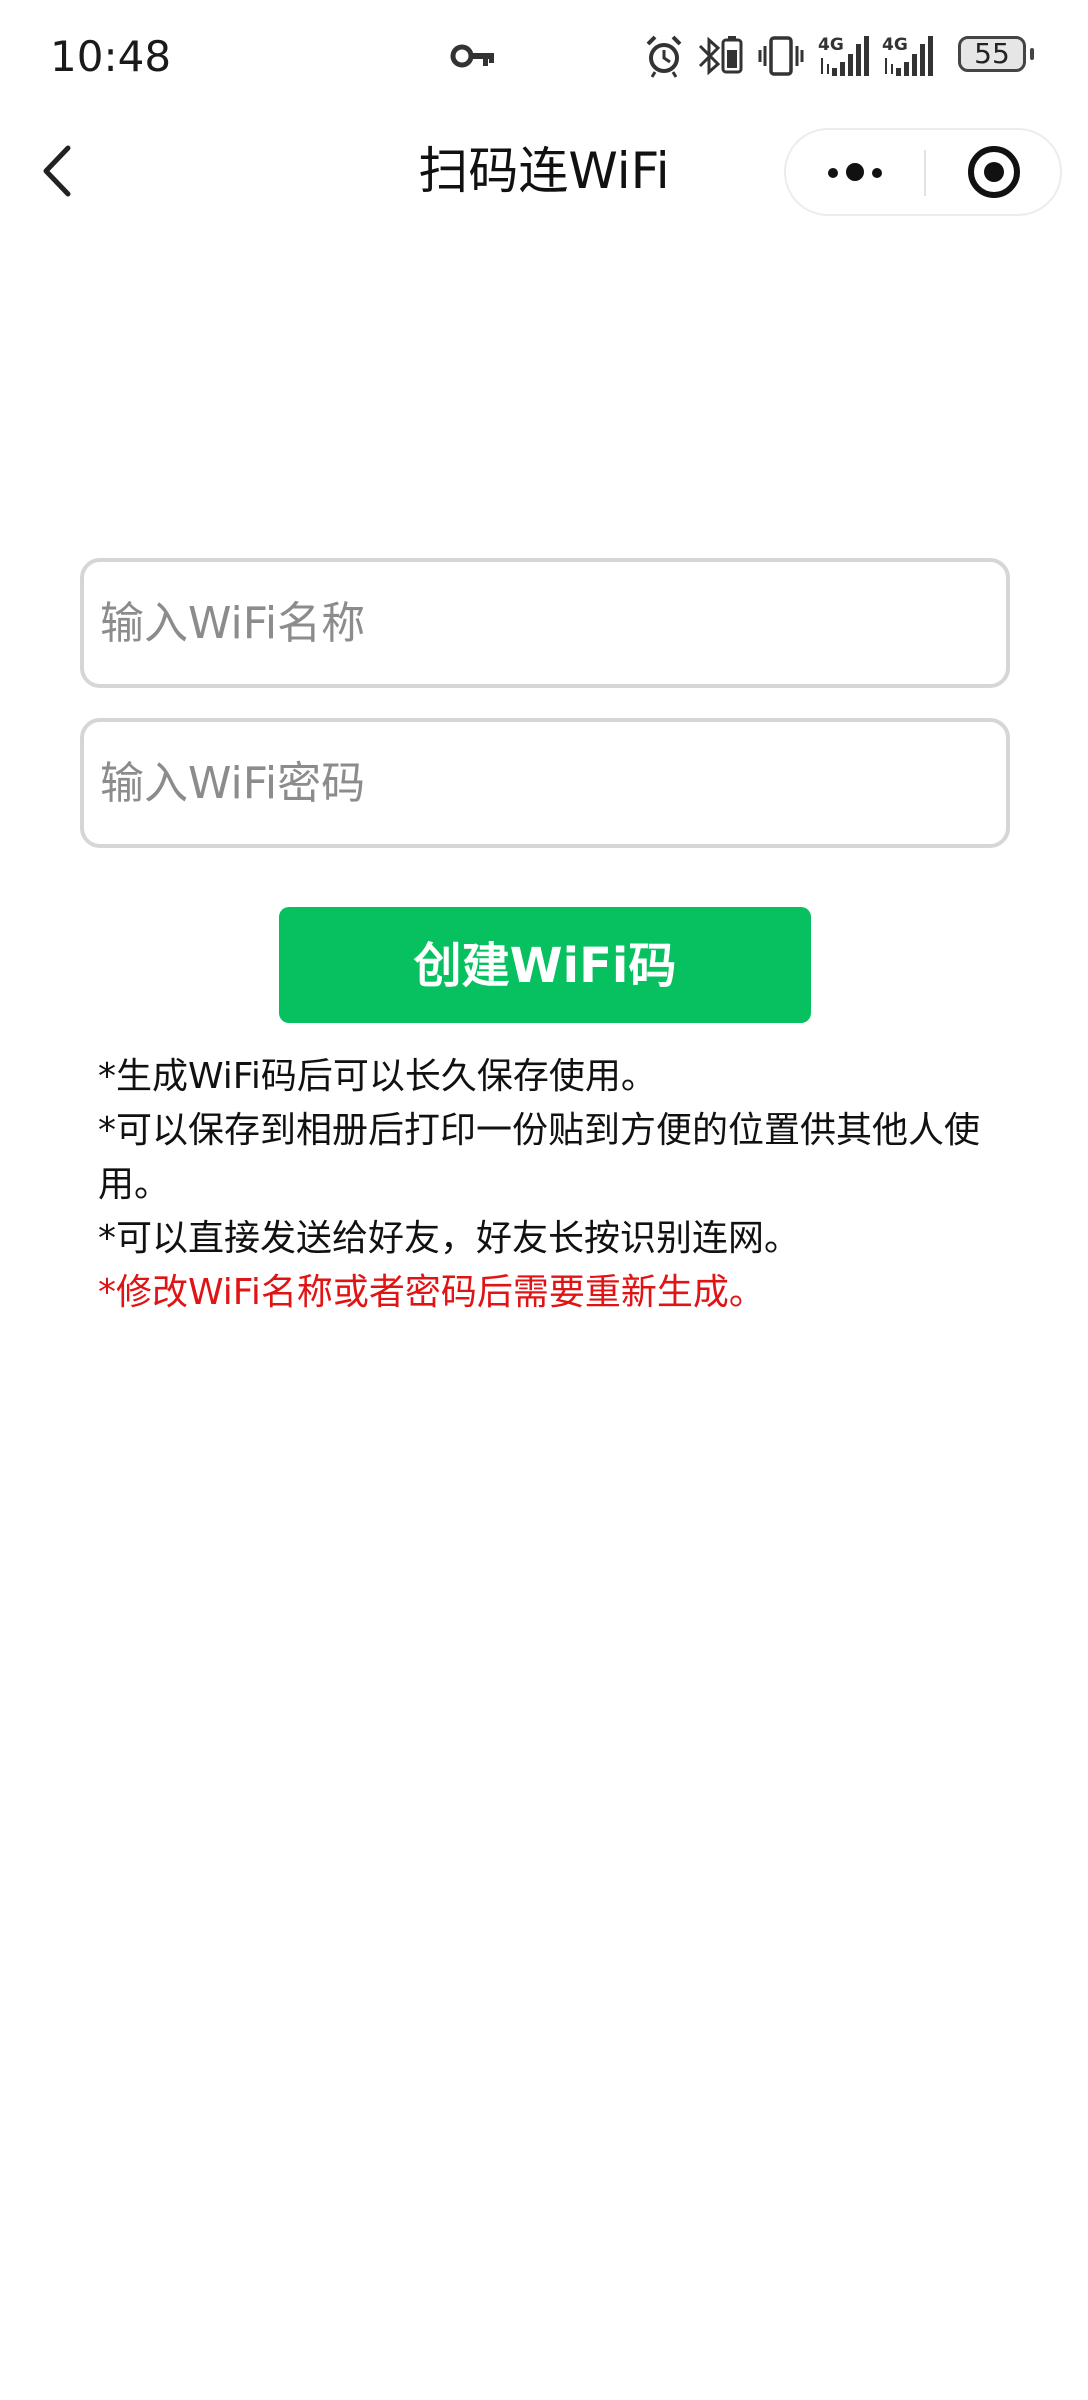  What do you see at coordinates (831, 45) in the screenshot?
I see `network-type-1: 4G` at bounding box center [831, 45].